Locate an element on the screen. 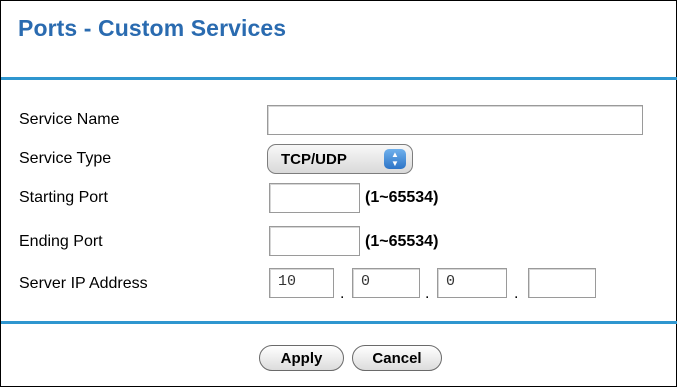 The image size is (677, 387). cancel-button: Cancel is located at coordinates (397, 358).